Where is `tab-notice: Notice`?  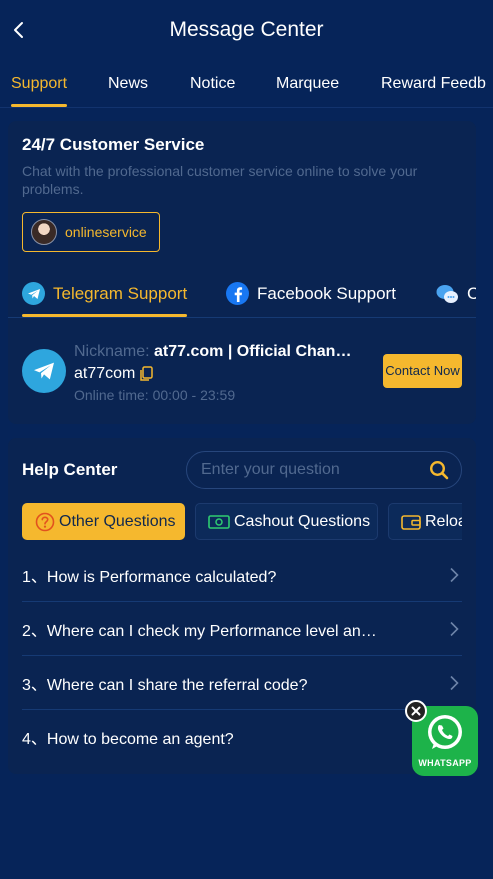 tab-notice: Notice is located at coordinates (212, 83).